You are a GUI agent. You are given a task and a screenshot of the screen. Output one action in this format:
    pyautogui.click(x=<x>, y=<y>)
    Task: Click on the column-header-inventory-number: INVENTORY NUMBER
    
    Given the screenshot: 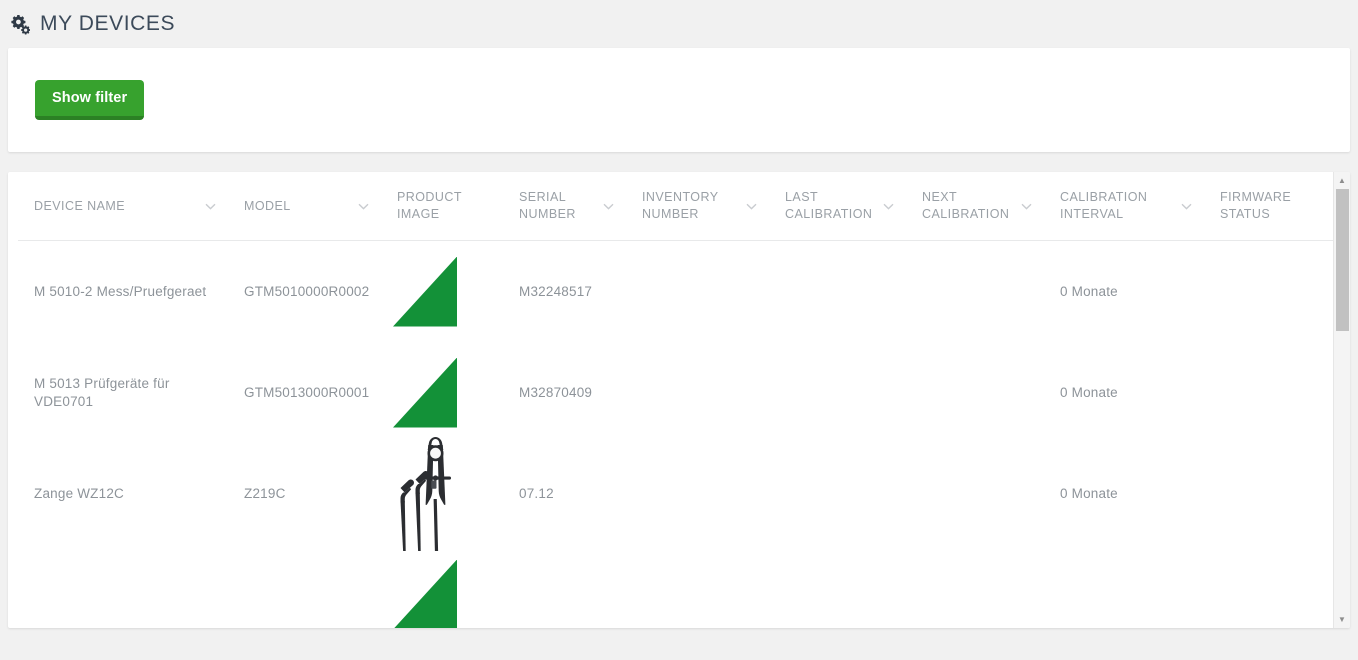 What is the action you would take?
    pyautogui.click(x=699, y=206)
    